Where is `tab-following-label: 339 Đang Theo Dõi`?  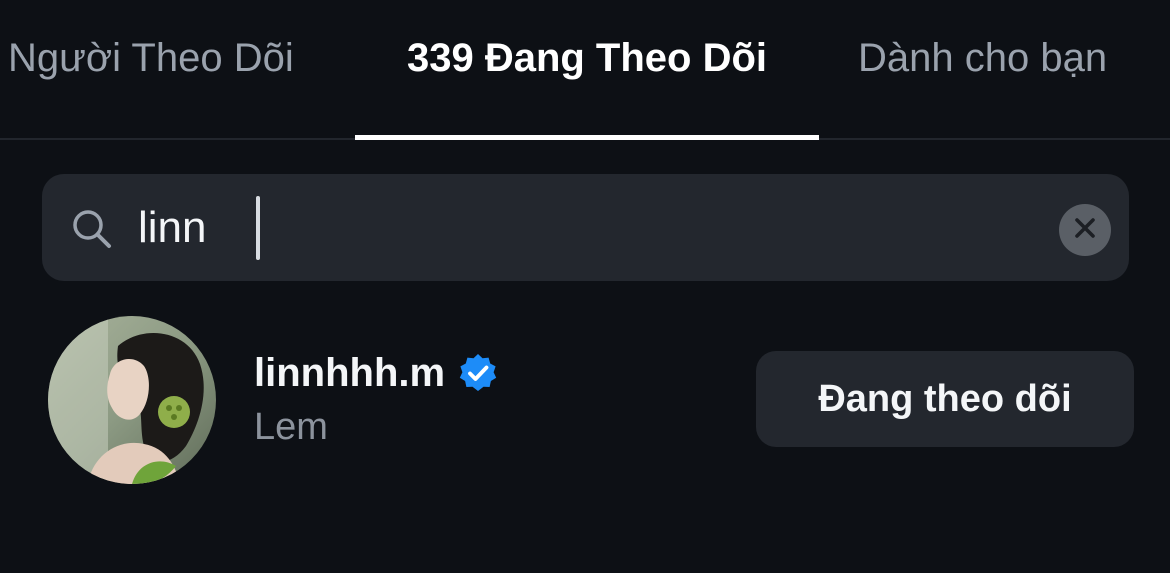
tab-following-label: 339 Đang Theo Dõi is located at coordinates (587, 57).